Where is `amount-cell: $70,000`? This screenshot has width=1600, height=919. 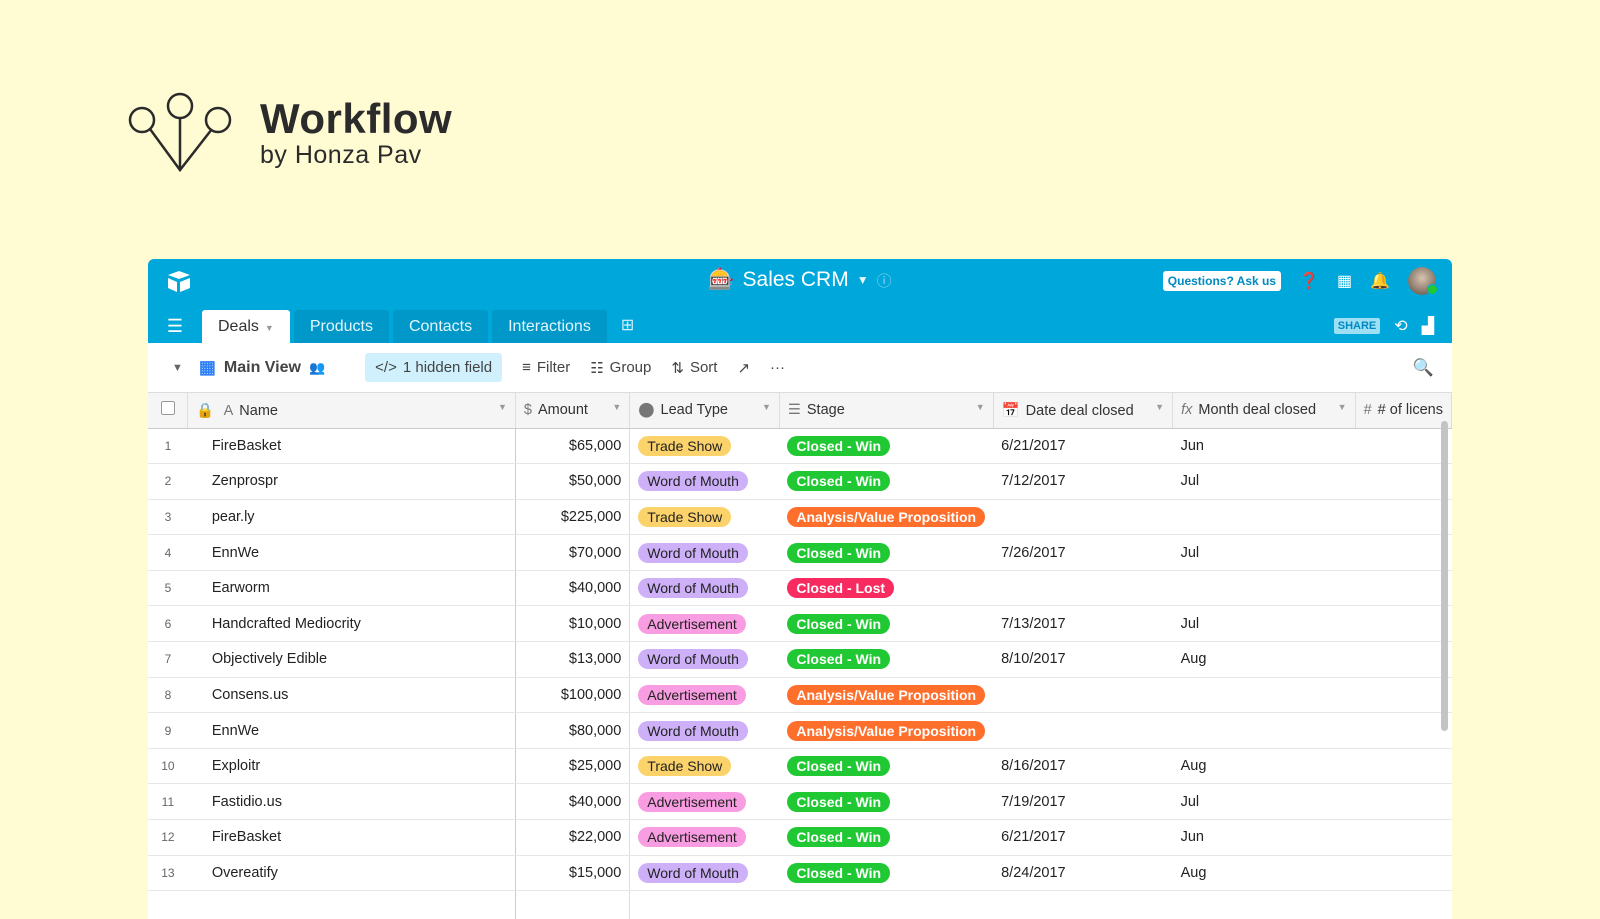
amount-cell: $70,000 is located at coordinates (573, 552).